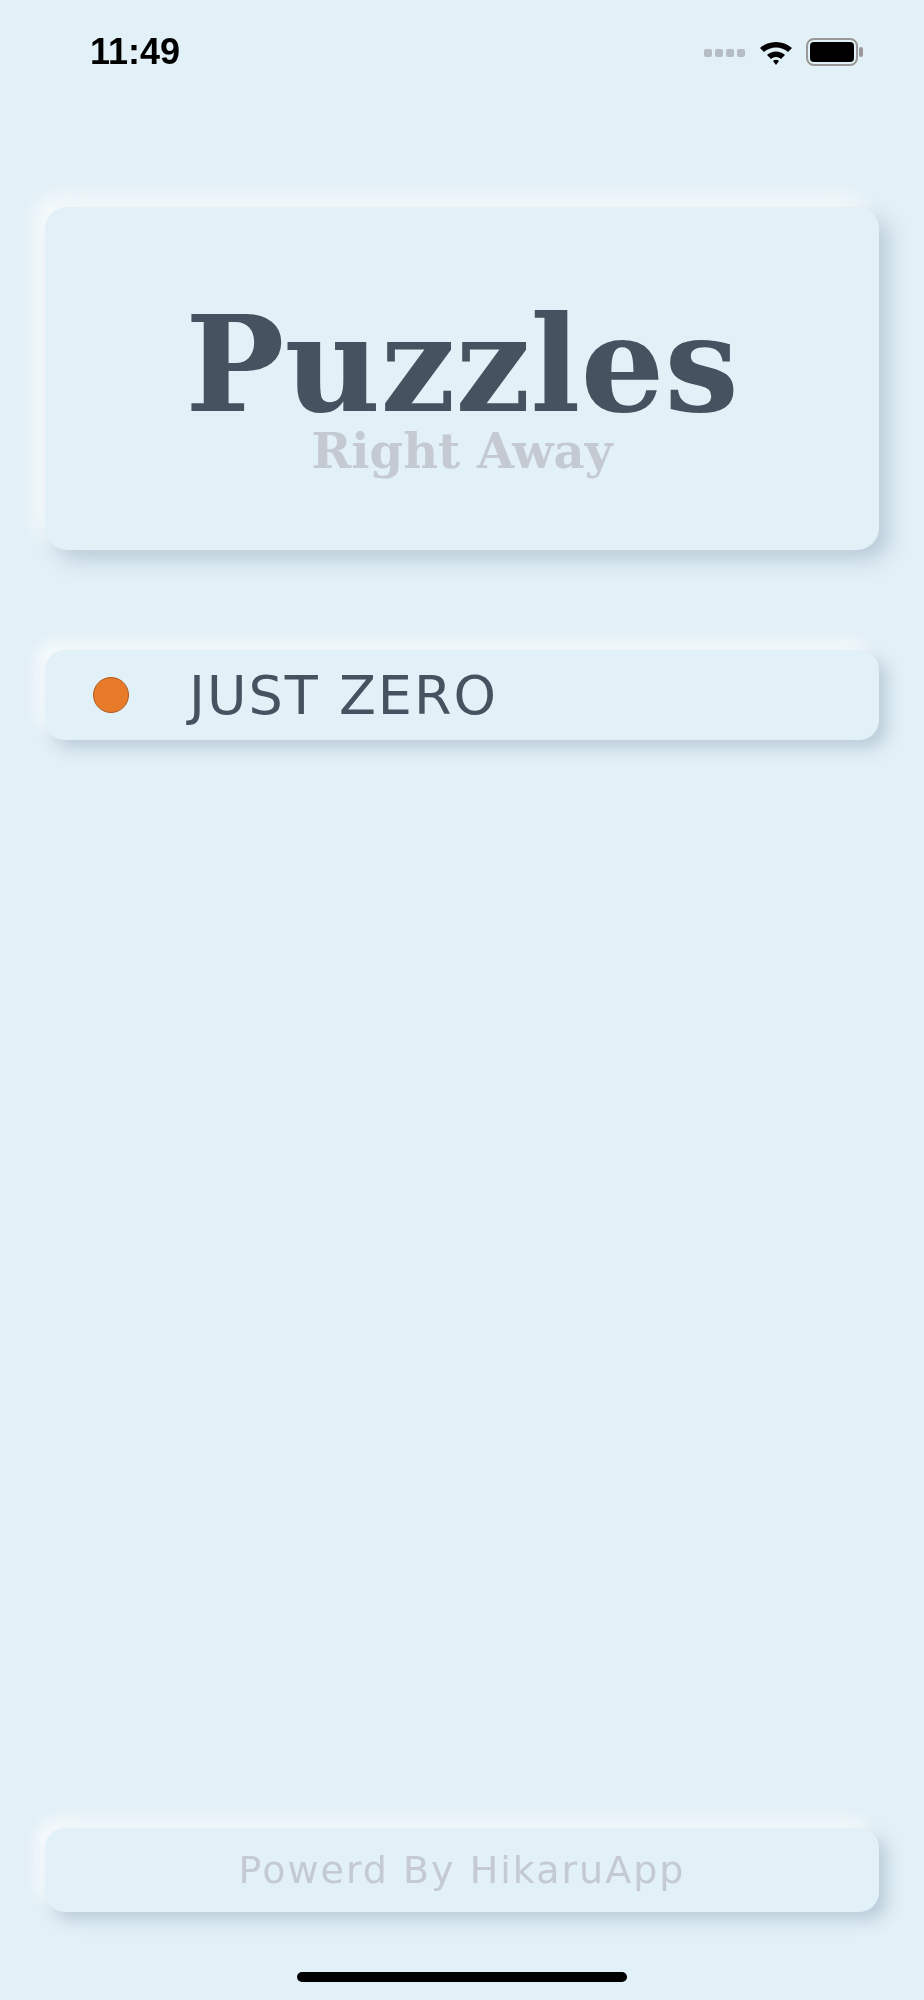  I want to click on signal-icon, so click(725, 52).